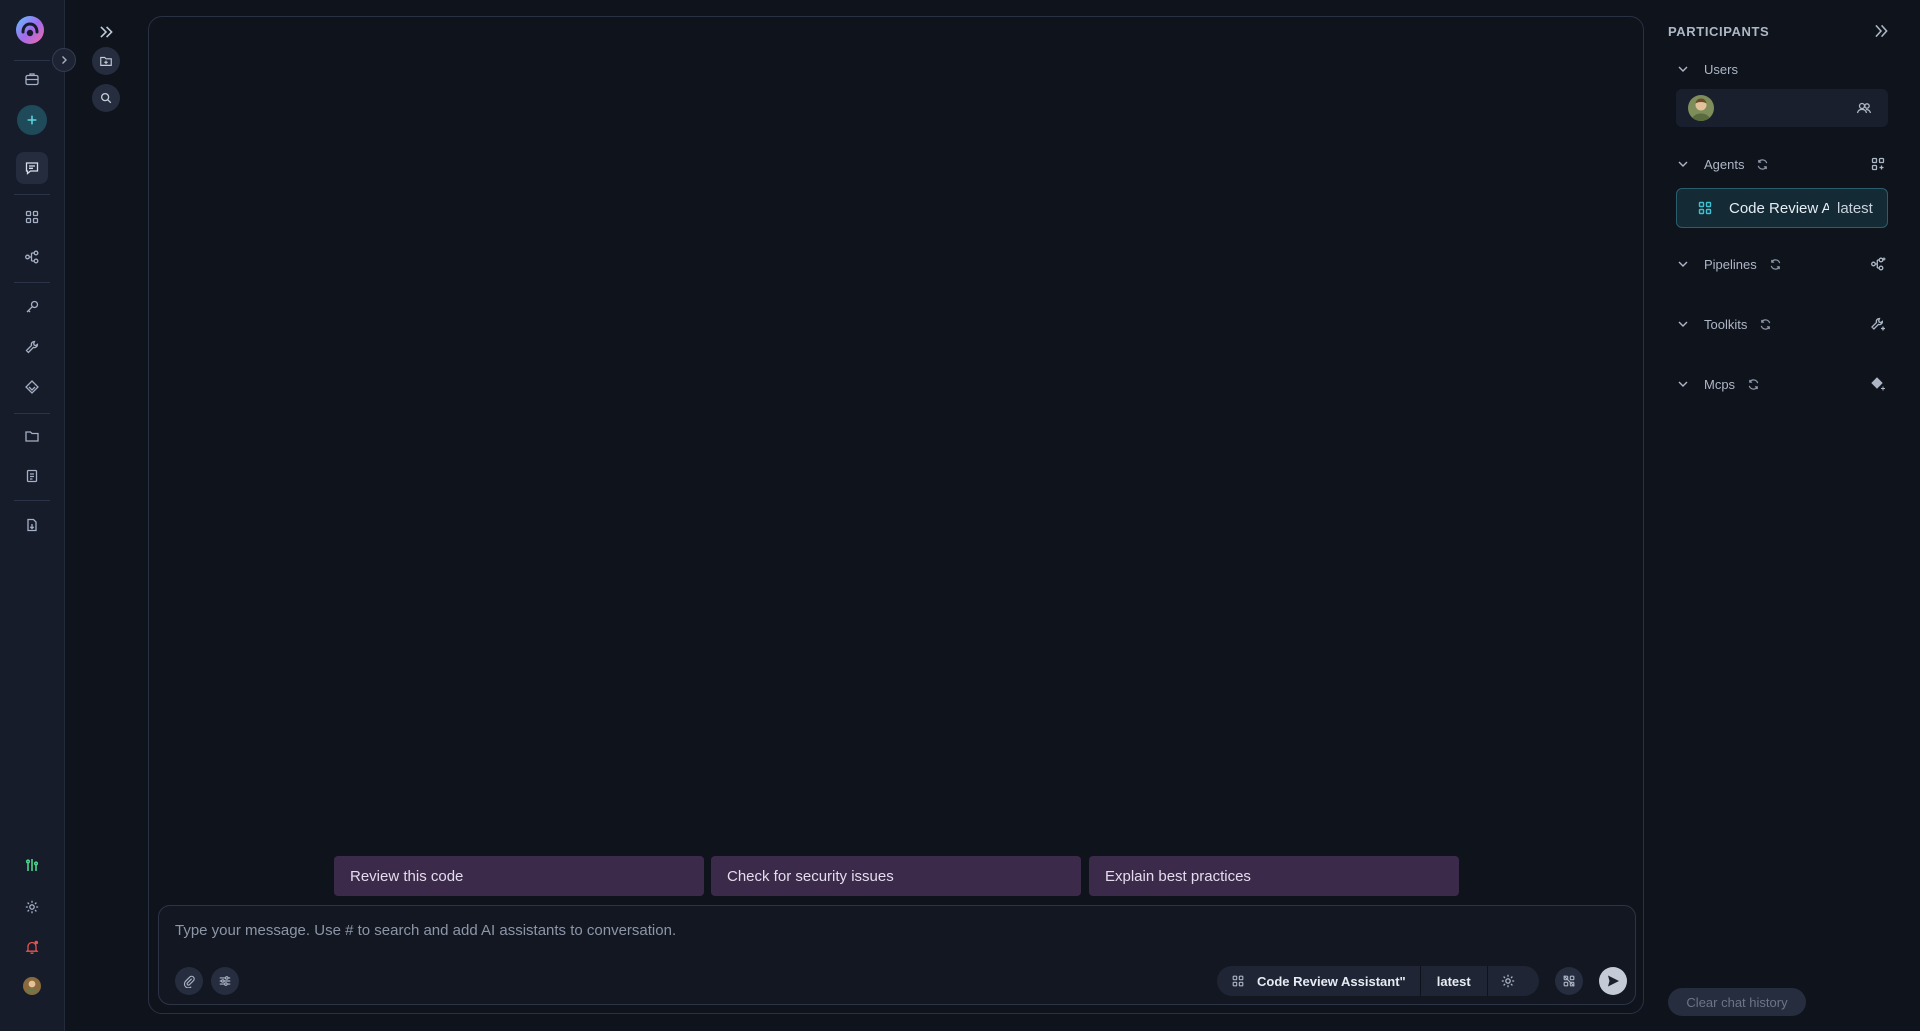 The width and height of the screenshot is (1920, 1031). I want to click on suggestion-best-practices: Explain best practices, so click(1274, 876).